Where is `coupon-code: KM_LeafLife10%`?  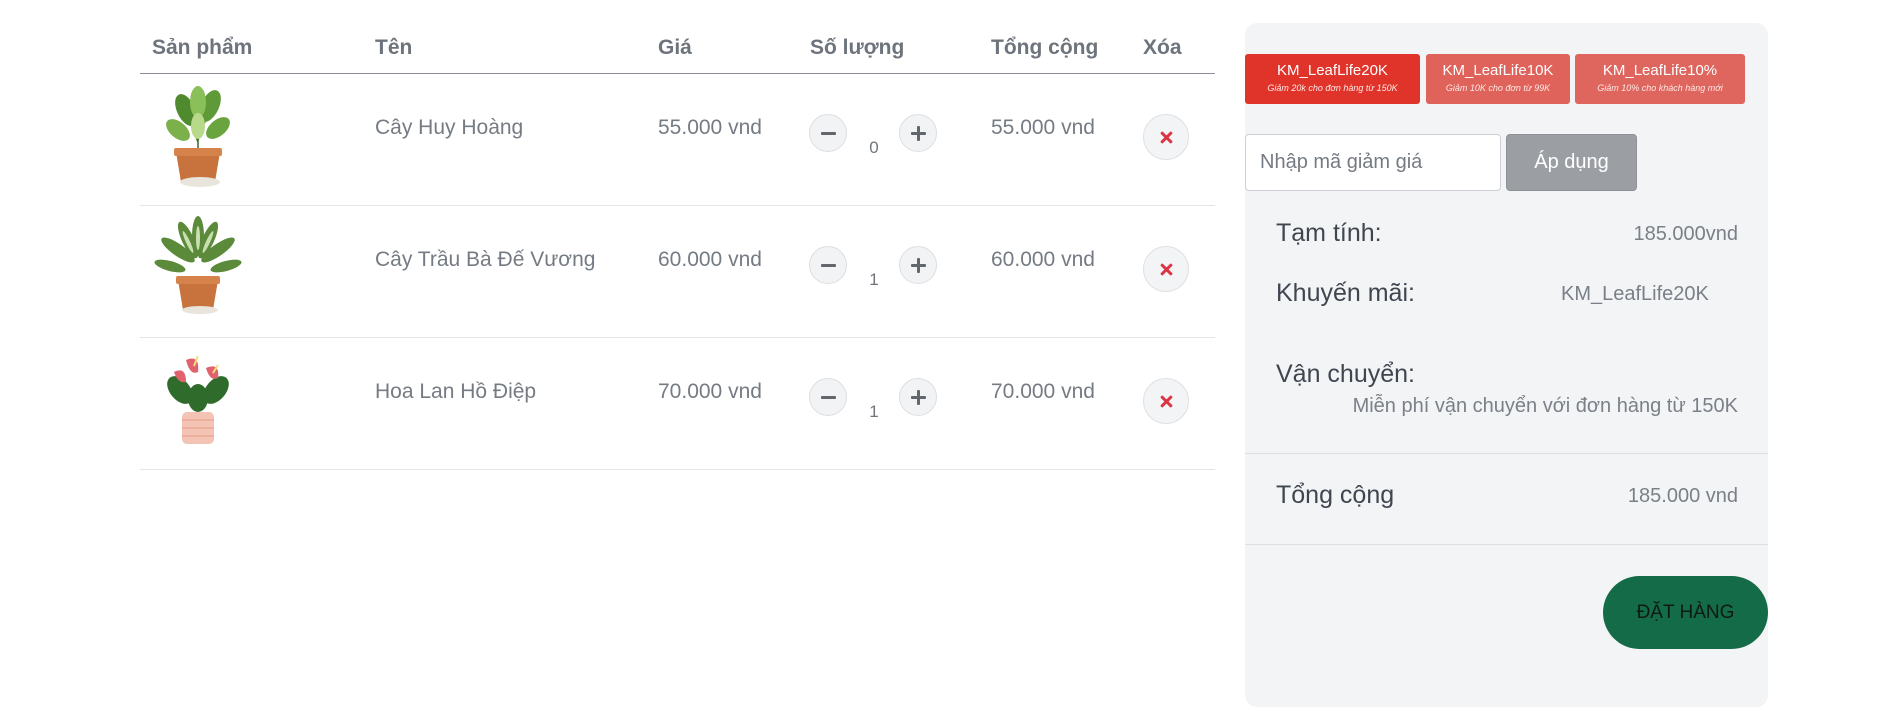 coupon-code: KM_LeafLife10% is located at coordinates (1660, 70).